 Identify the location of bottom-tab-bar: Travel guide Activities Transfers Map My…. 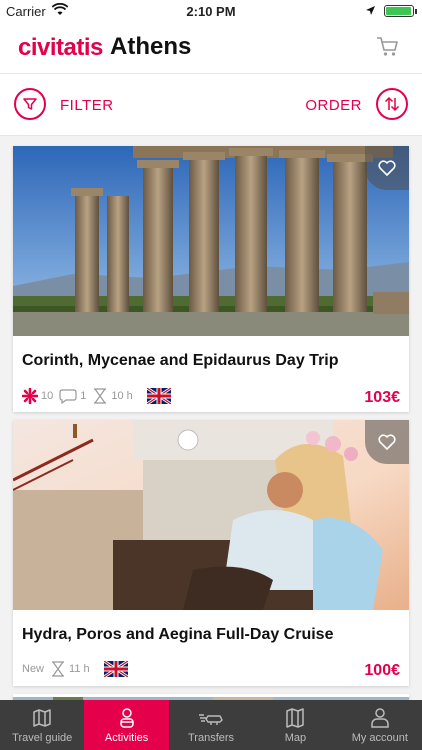
(211, 725).